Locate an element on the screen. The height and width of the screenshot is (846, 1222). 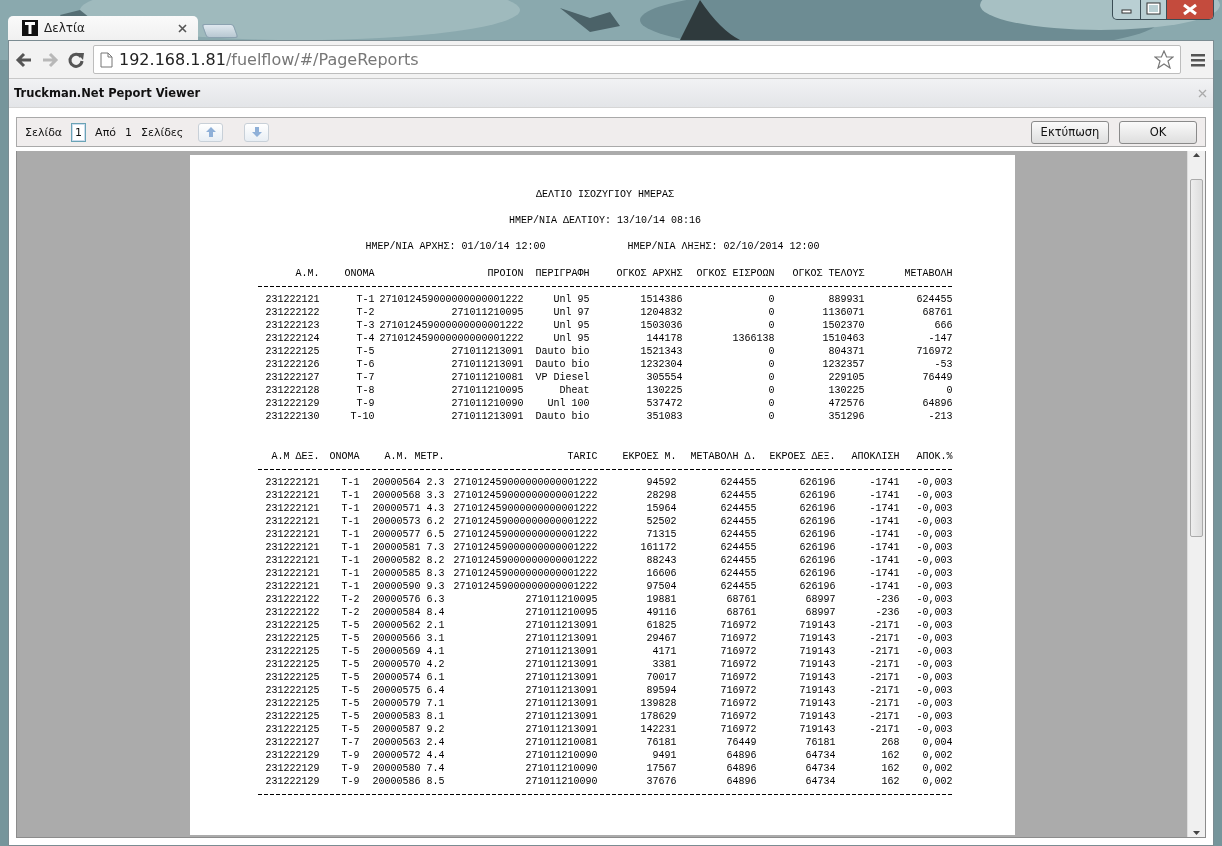
table-cell-text: 20000583 8.1 is located at coordinates (408, 716).